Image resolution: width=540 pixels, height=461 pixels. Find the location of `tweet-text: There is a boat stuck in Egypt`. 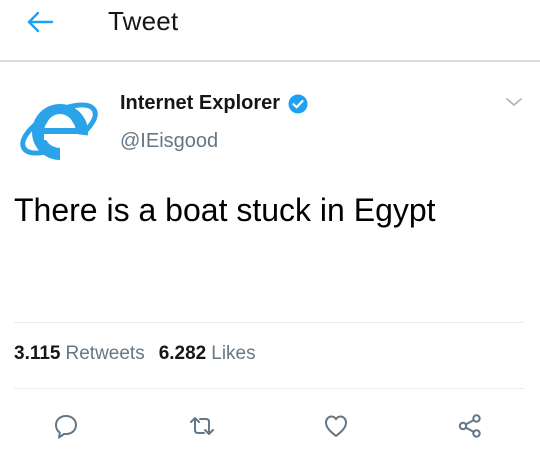

tweet-text: There is a boat stuck in Egypt is located at coordinates (225, 210).